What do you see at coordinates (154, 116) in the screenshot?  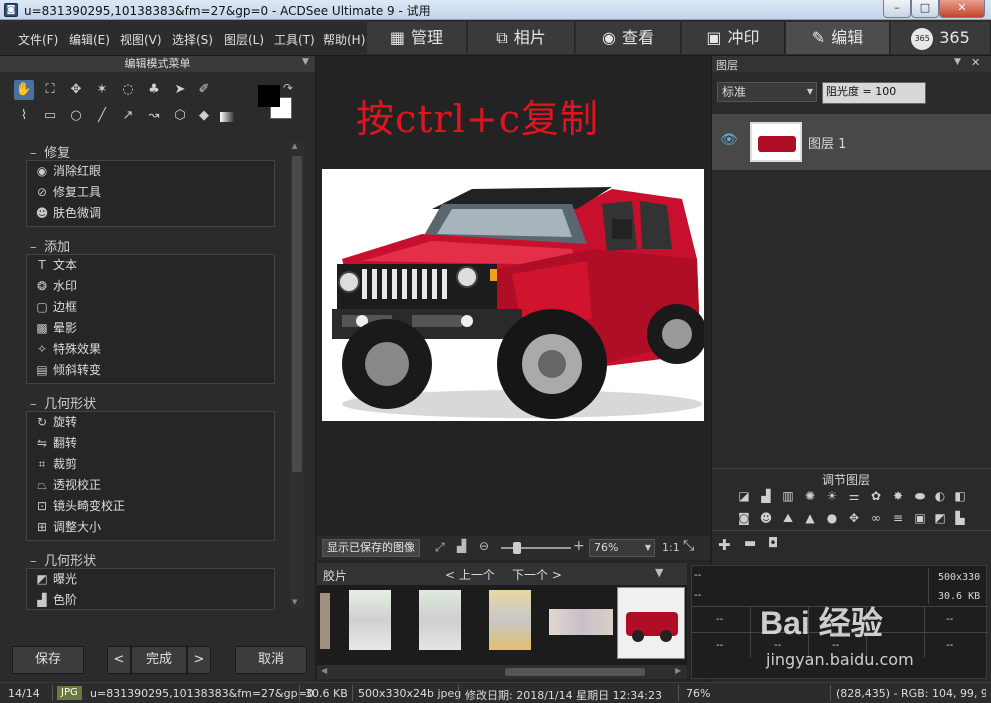 I see `curve-icon: ↝` at bounding box center [154, 116].